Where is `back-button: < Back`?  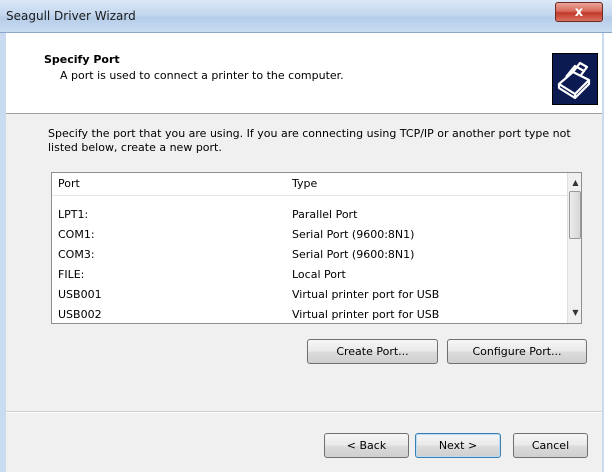
back-button: < Back is located at coordinates (366, 445).